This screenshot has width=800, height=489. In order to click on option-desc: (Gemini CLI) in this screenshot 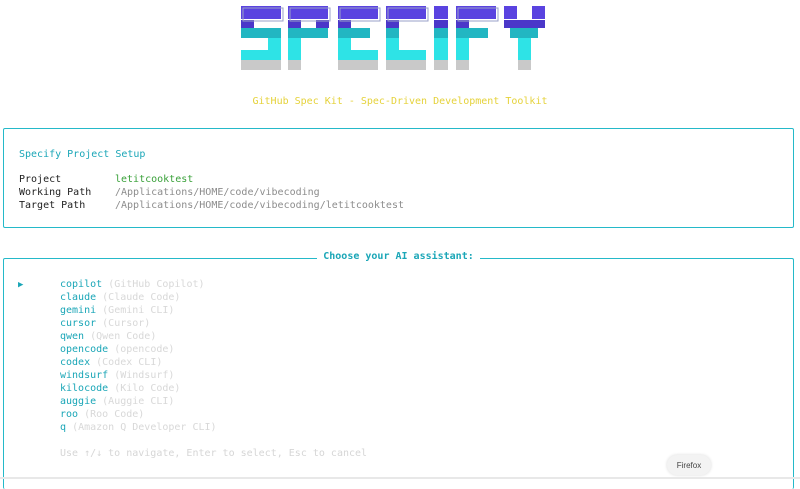, I will do `click(138, 310)`.